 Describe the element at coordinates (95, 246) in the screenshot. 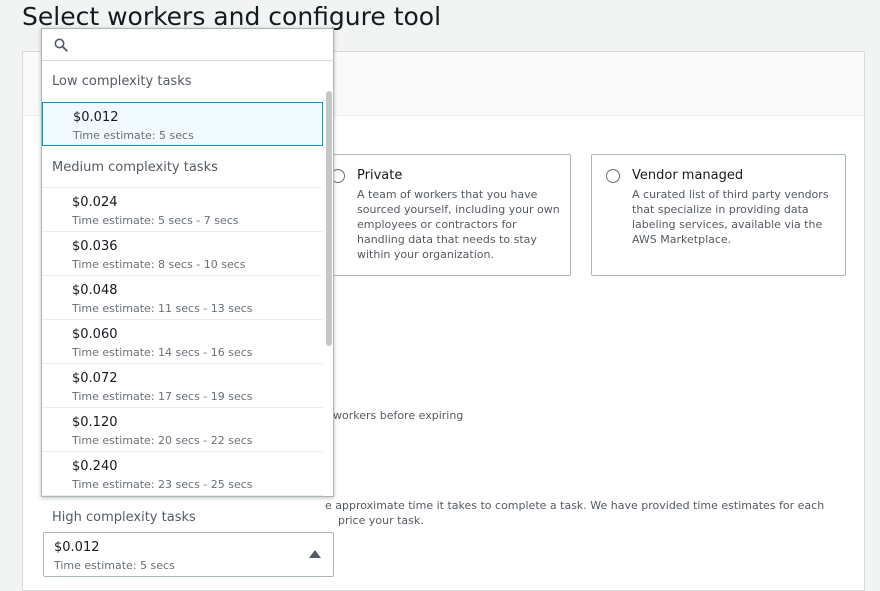

I see `option-price: $0.036` at that location.